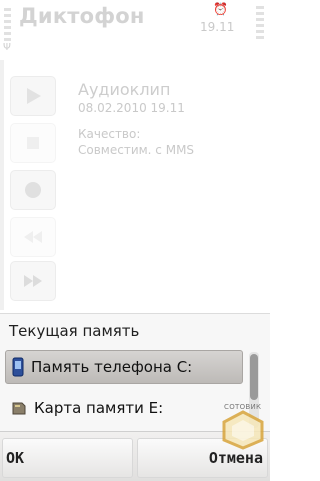 The image size is (320, 481). I want to click on watermark-logo, so click(243, 430).